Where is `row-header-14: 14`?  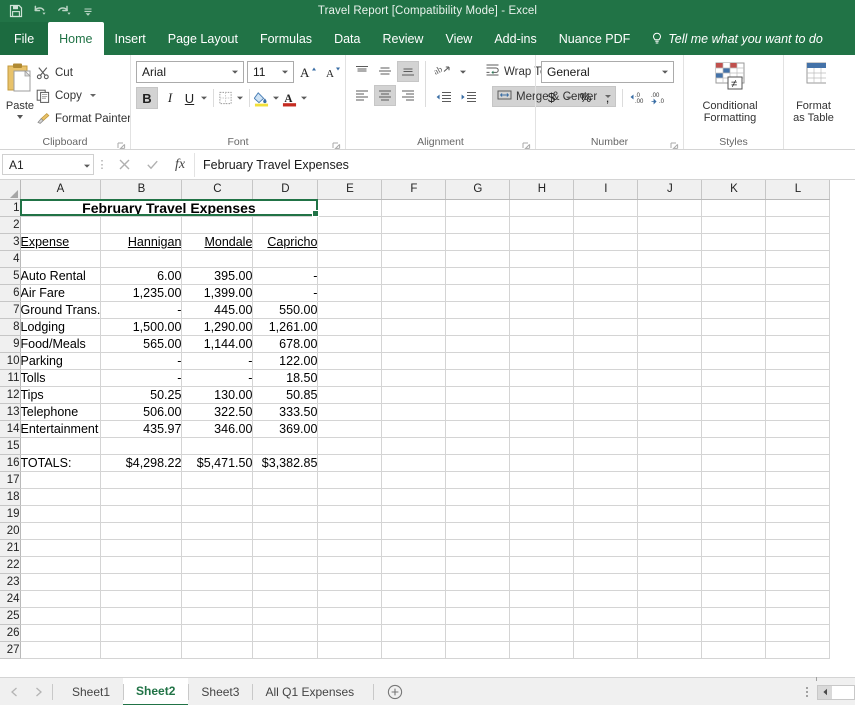 row-header-14: 14 is located at coordinates (10, 429).